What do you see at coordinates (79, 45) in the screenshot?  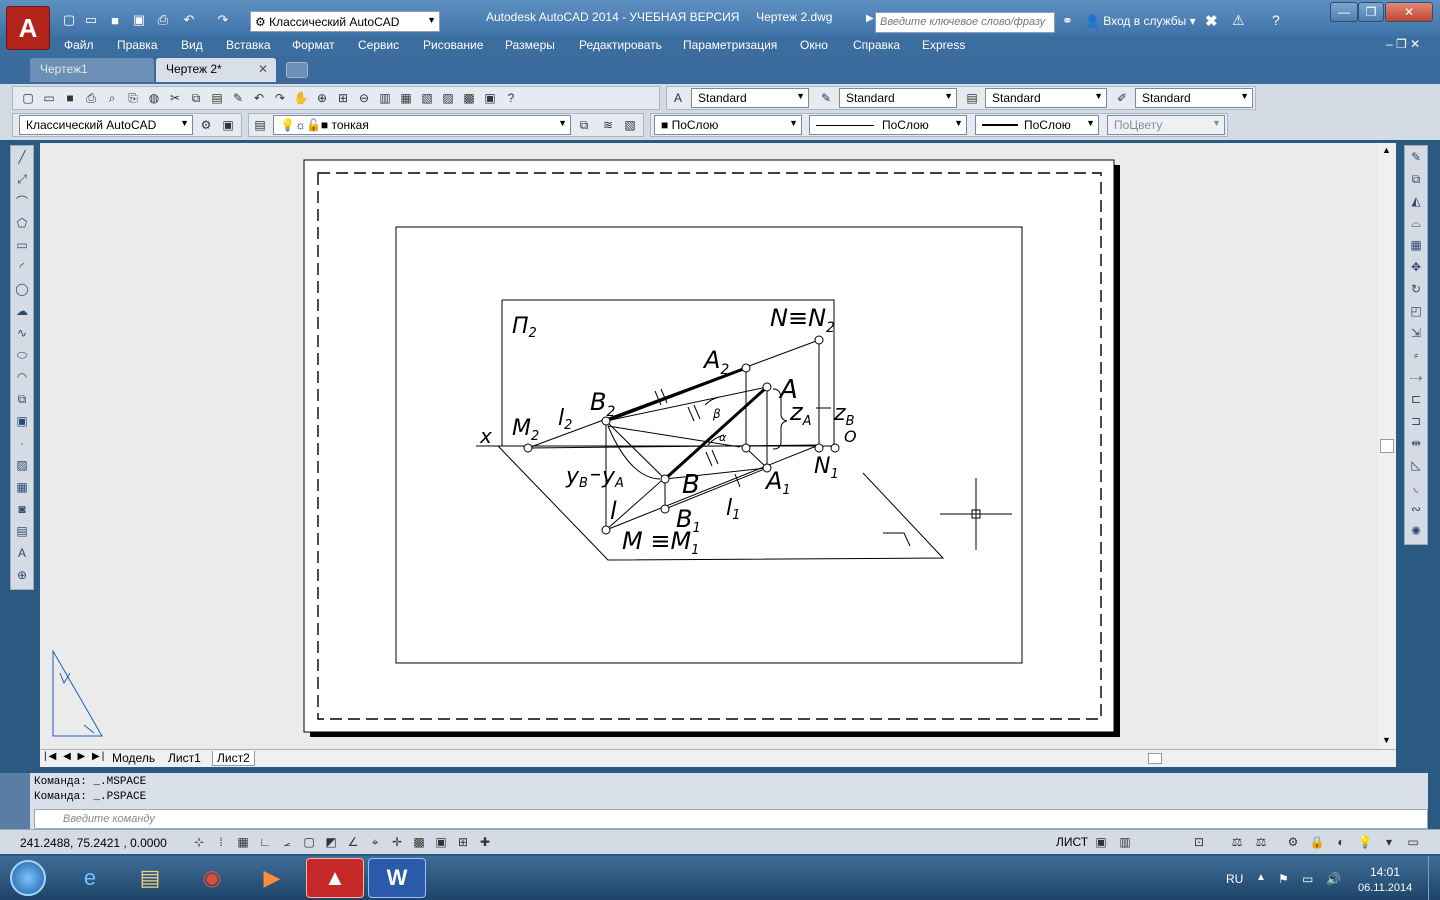 I see `menu-file: Файл` at bounding box center [79, 45].